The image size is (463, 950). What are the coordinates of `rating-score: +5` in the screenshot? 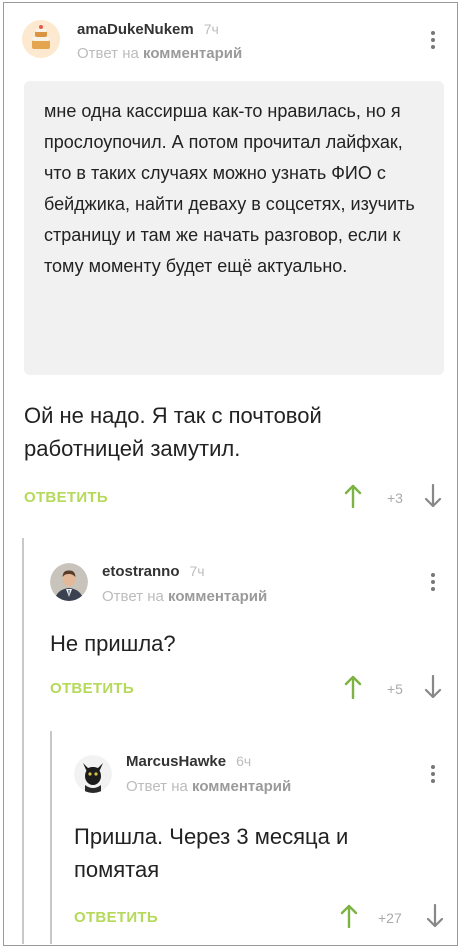 It's located at (395, 689).